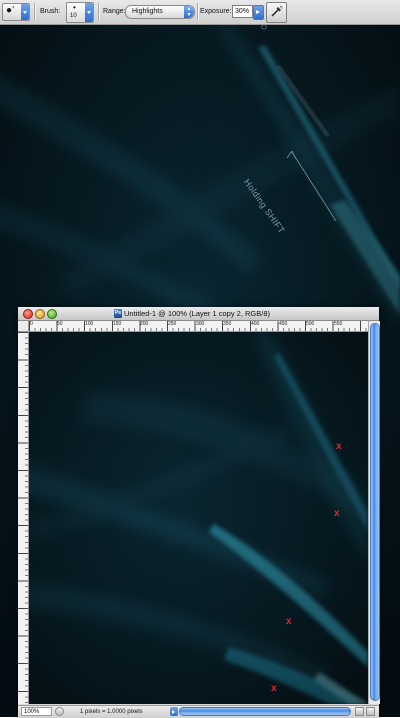 The height and width of the screenshot is (718, 400). Describe the element at coordinates (52, 314) in the screenshot. I see `zoom-button` at that location.